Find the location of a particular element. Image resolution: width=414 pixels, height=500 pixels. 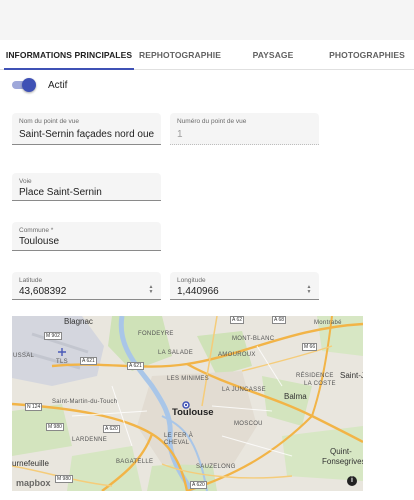

longitude-field: Longitude ▲▼ is located at coordinates (244, 286).